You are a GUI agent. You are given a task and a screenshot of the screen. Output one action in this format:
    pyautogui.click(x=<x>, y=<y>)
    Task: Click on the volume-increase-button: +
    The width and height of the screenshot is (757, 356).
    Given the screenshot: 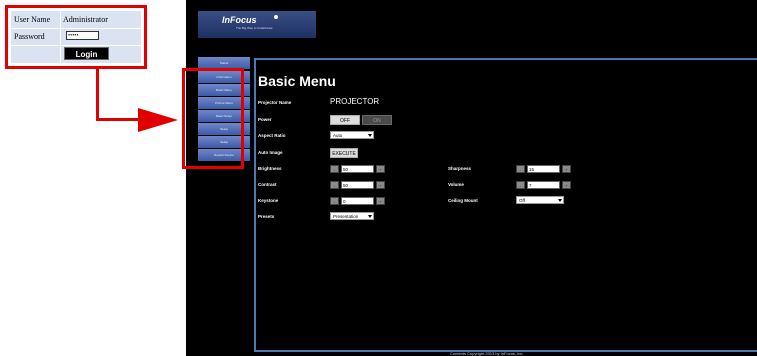 What is the action you would take?
    pyautogui.click(x=566, y=185)
    